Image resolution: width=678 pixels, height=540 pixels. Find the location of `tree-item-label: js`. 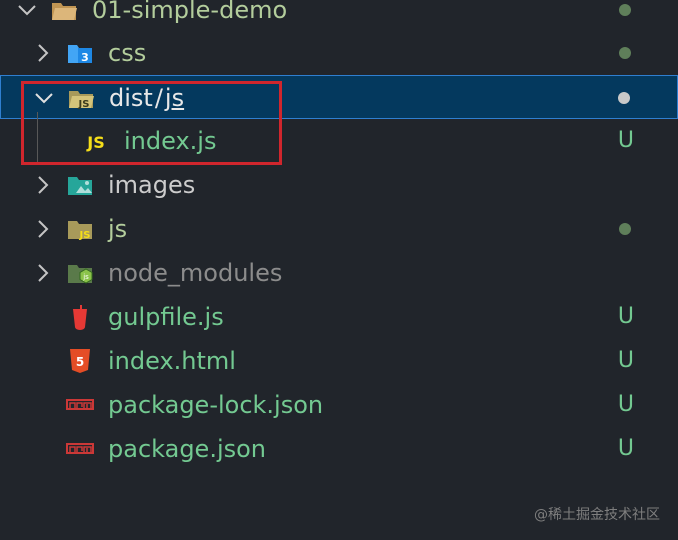

tree-item-label: js is located at coordinates (118, 229).